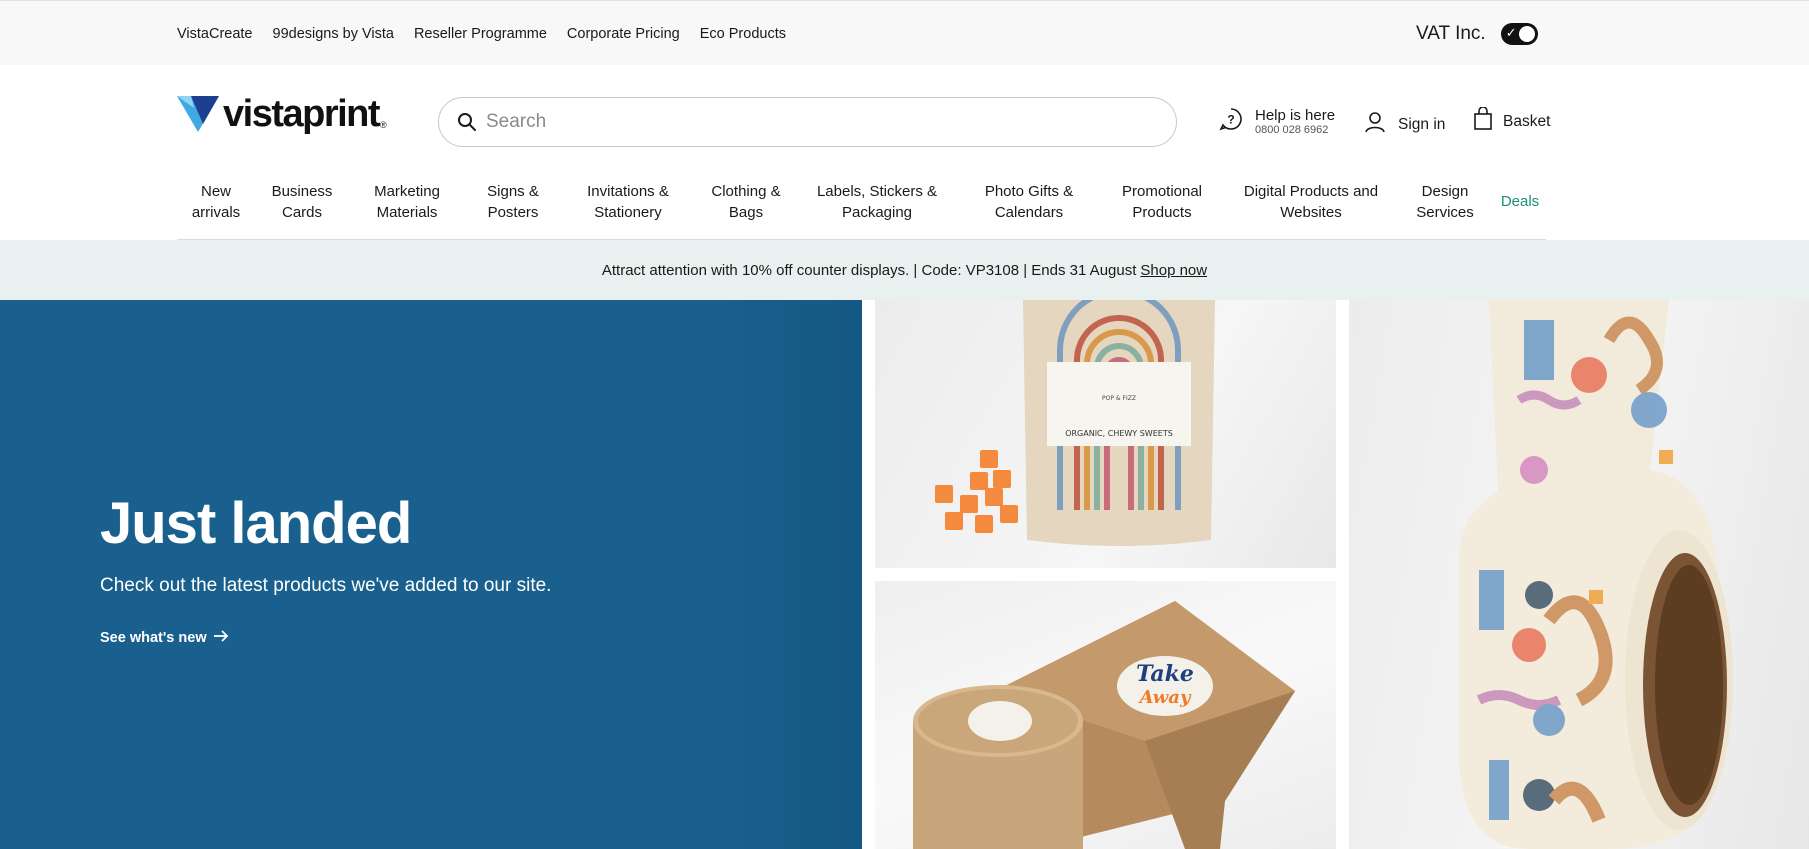 This screenshot has height=849, width=1809. Describe the element at coordinates (1162, 191) in the screenshot. I see `nav-label: Promotional` at that location.